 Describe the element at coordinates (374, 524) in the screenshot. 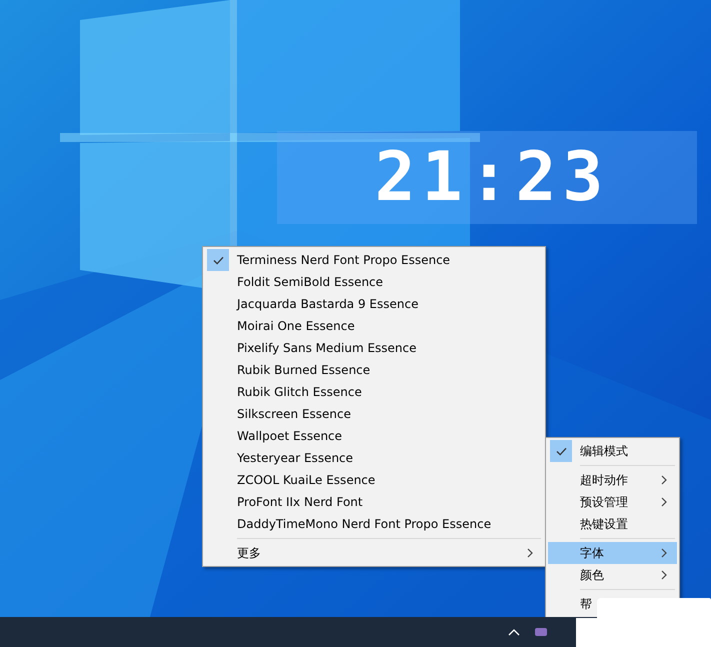

I see `menu-item: DaddyTimeMono Nerd Font Propo Essence` at that location.